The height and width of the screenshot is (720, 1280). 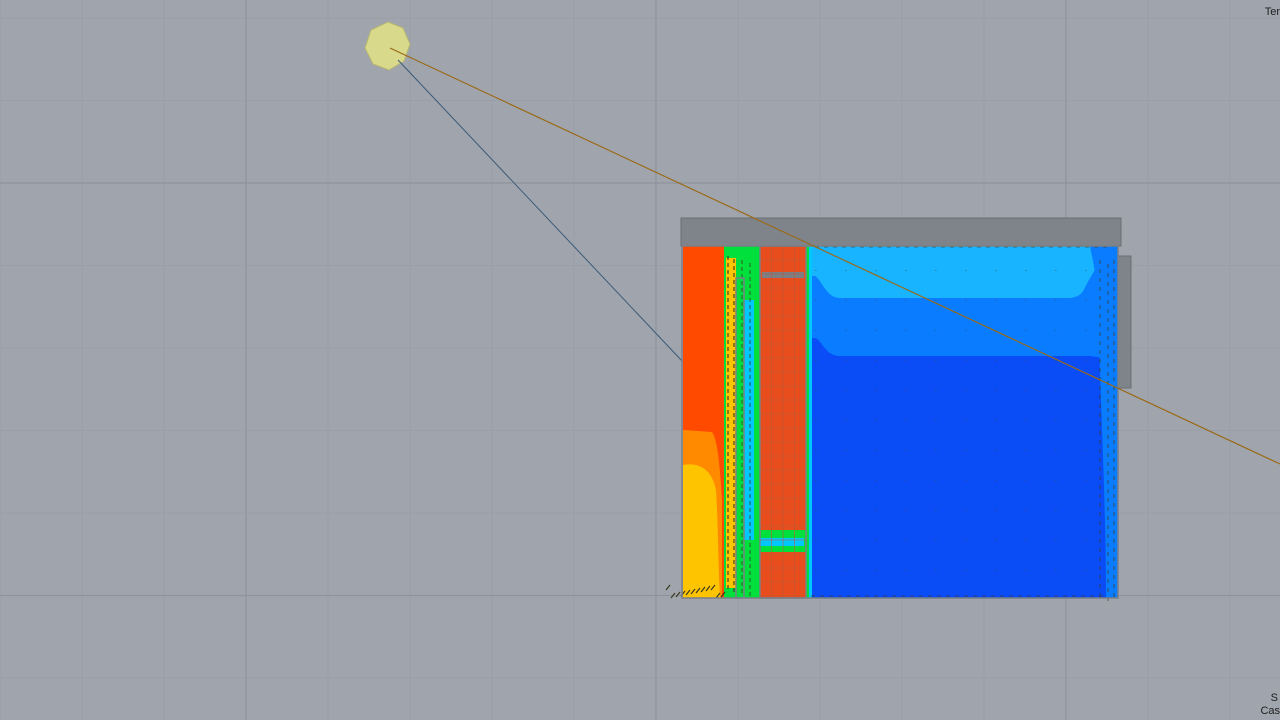 I want to click on sun-sphere-icon, so click(x=387, y=46).